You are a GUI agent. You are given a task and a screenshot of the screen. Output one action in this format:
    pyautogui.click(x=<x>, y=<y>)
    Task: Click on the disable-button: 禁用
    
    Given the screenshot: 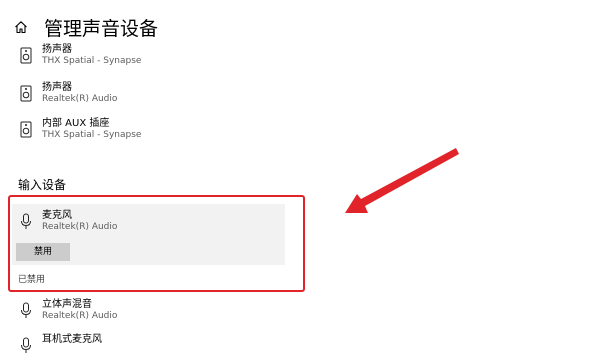 What is the action you would take?
    pyautogui.click(x=43, y=252)
    